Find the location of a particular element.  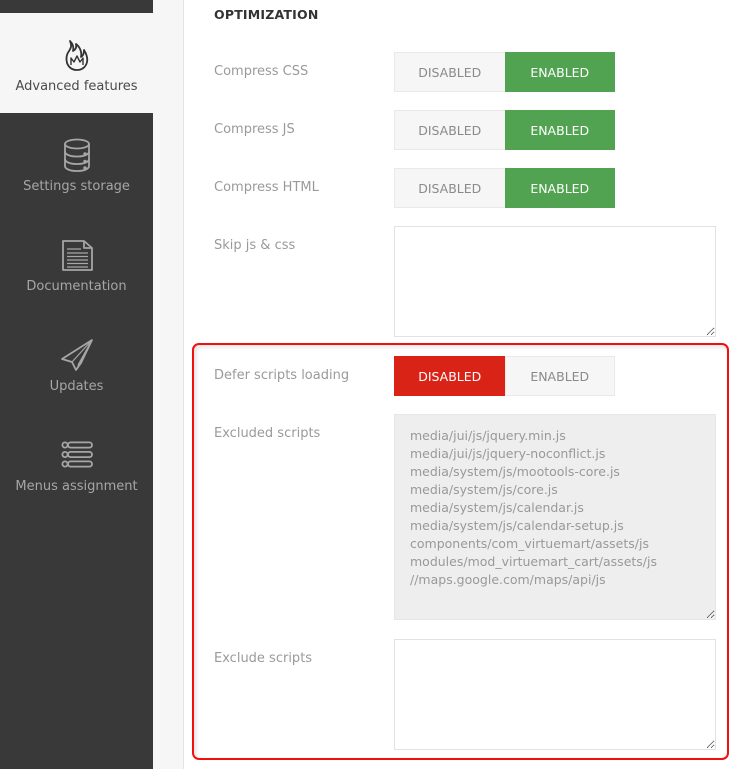

compress-css-toggle: DISABLED ENABLED is located at coordinates (504, 72).